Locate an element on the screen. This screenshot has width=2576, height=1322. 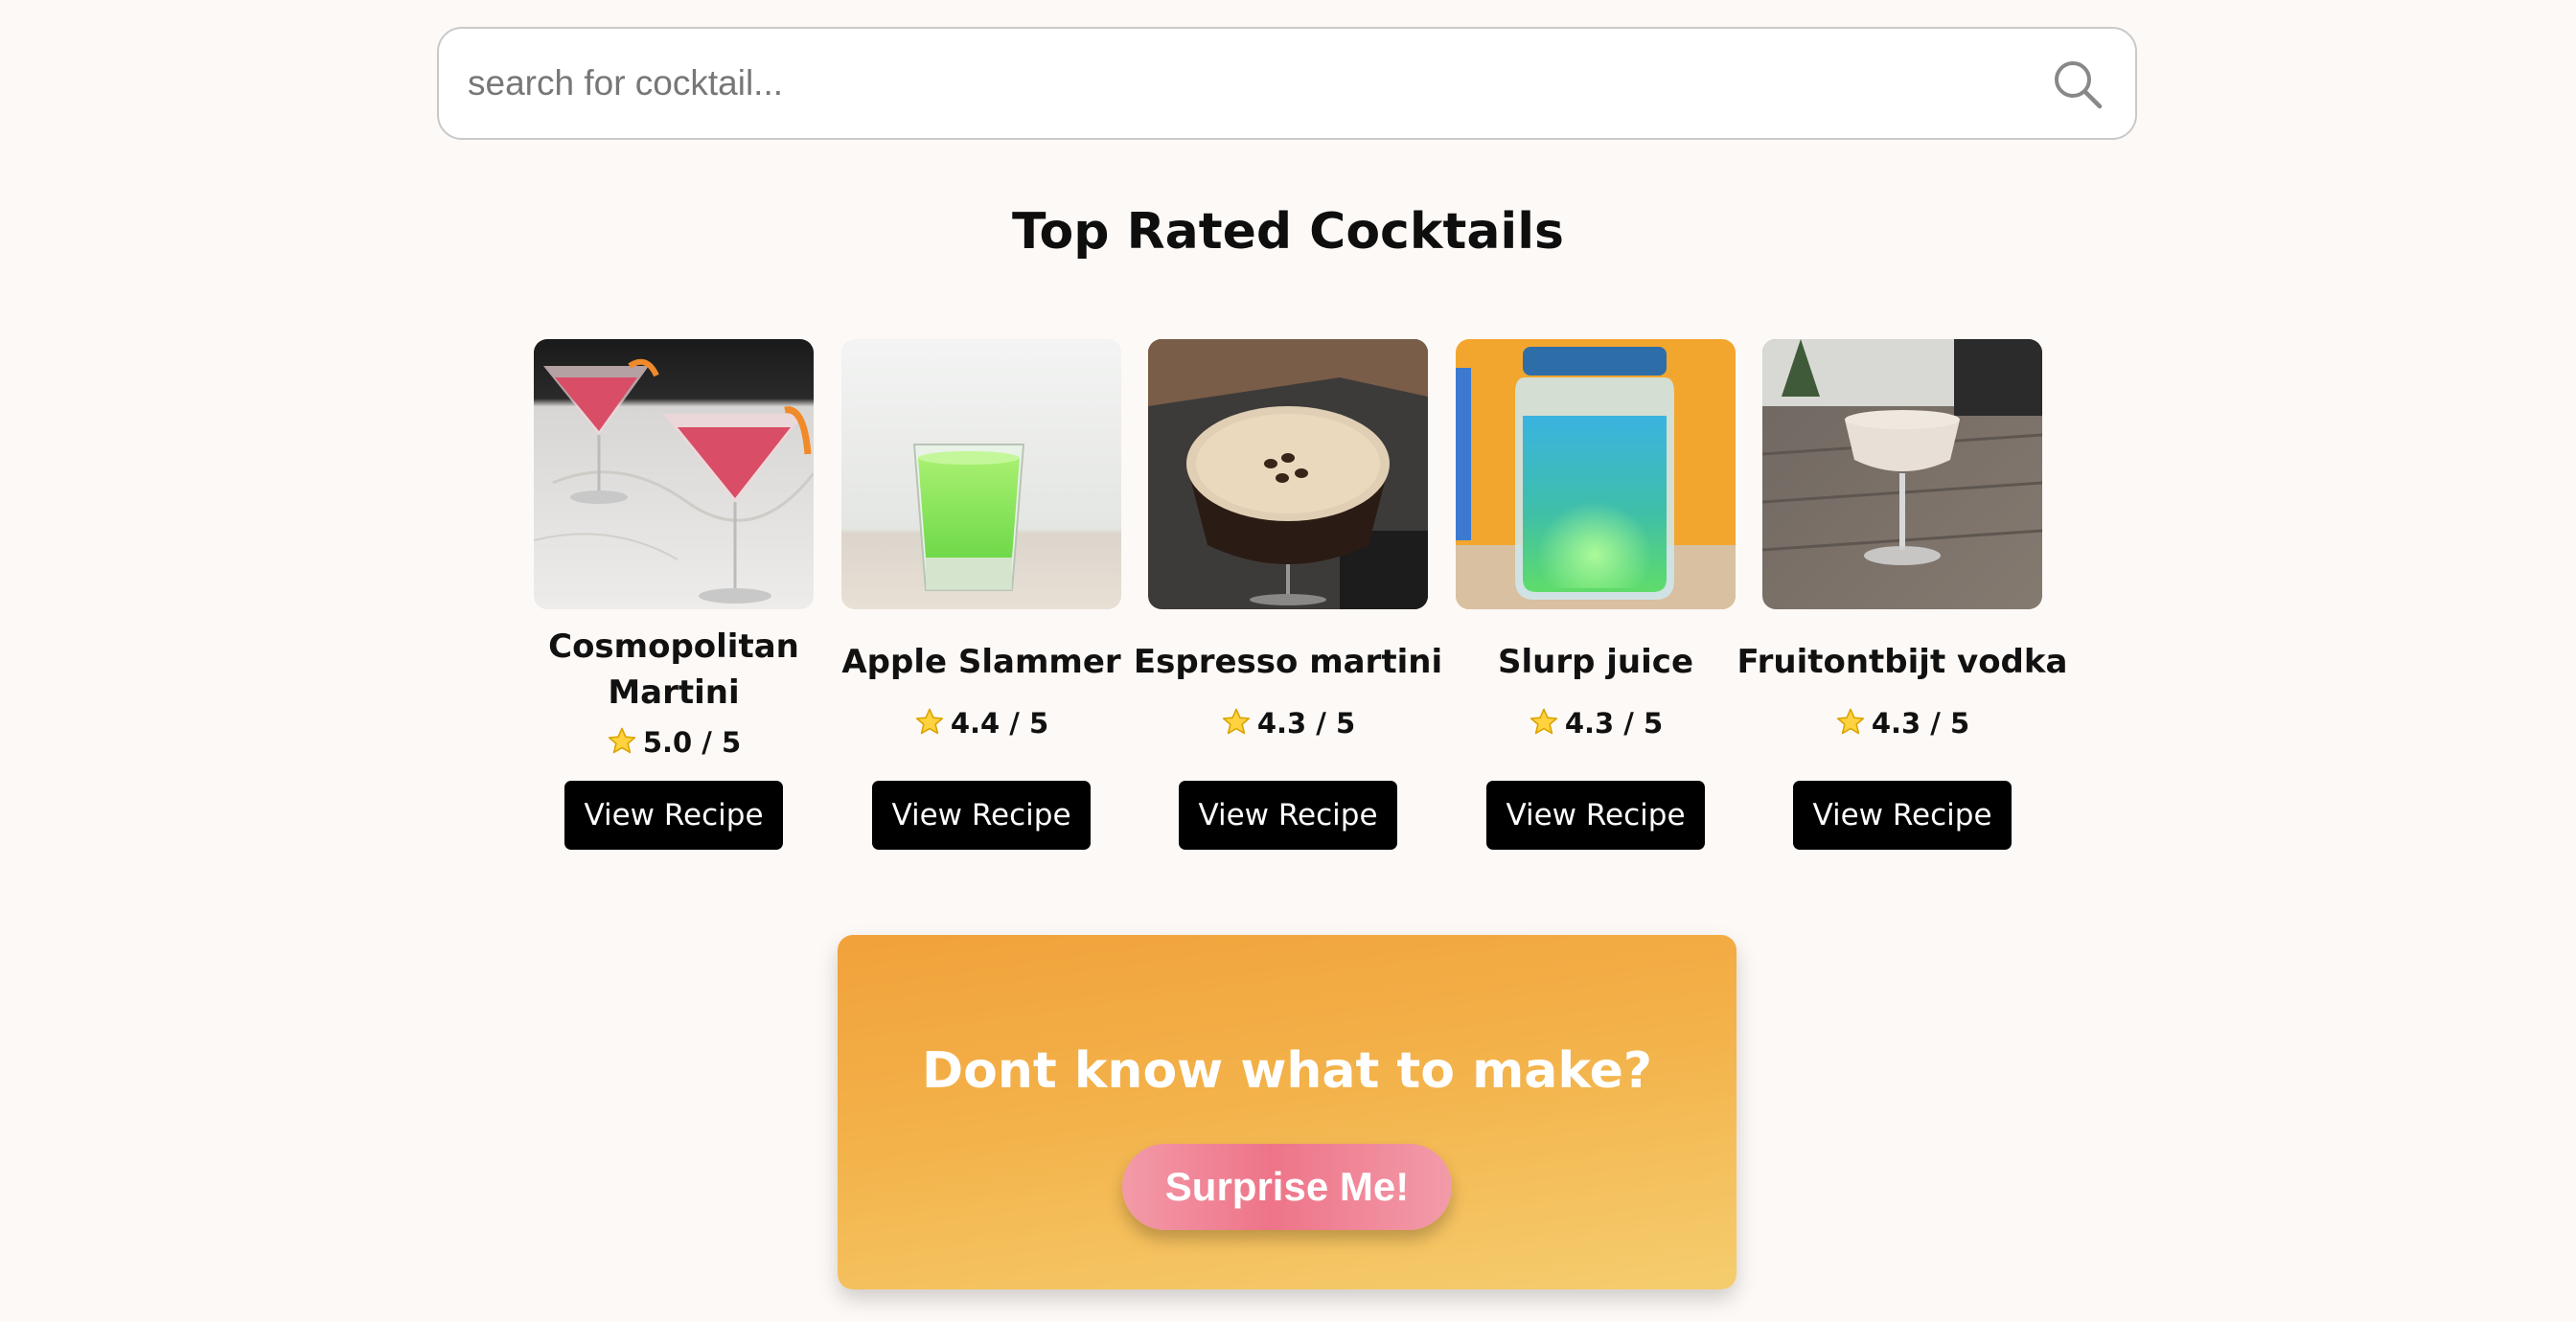
cocktail-card: Cosmopolitan Martini 5.0 / 5 View Recipe is located at coordinates (674, 594).